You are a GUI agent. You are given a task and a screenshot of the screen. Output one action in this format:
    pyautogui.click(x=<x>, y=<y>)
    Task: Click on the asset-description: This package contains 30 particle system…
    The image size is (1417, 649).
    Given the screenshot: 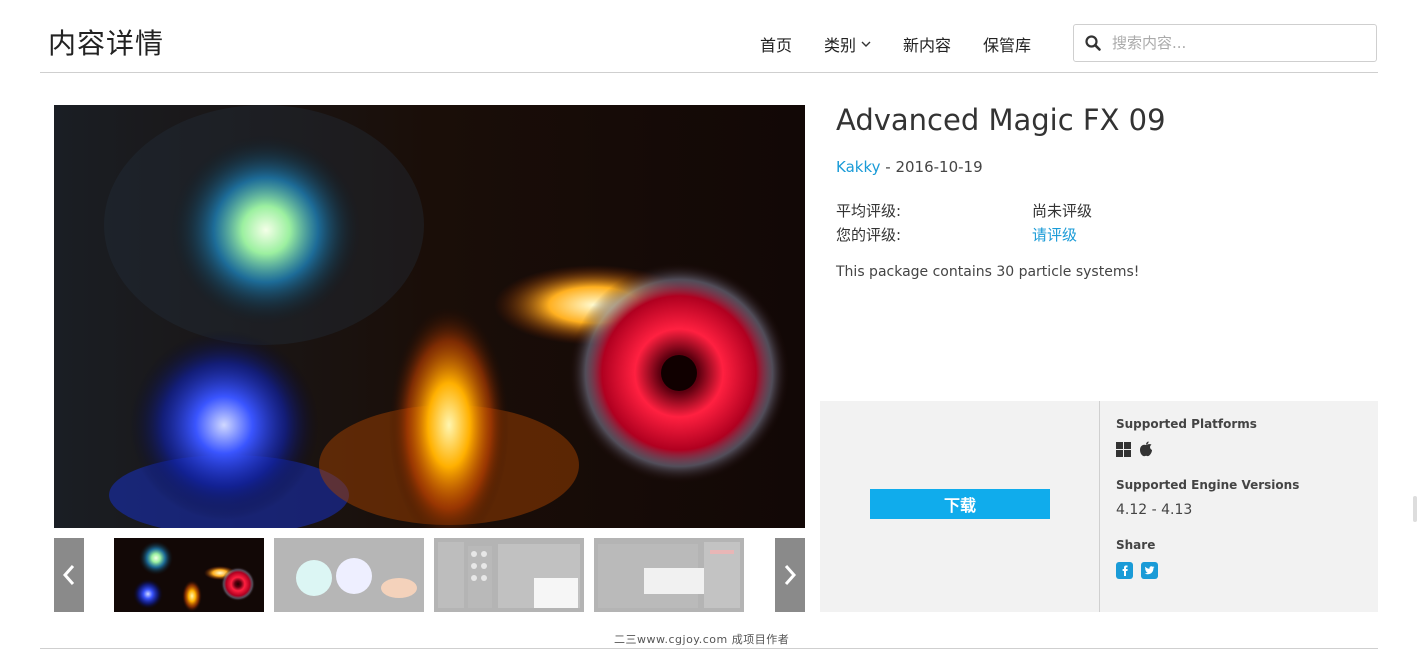 What is the action you would take?
    pyautogui.click(x=988, y=272)
    